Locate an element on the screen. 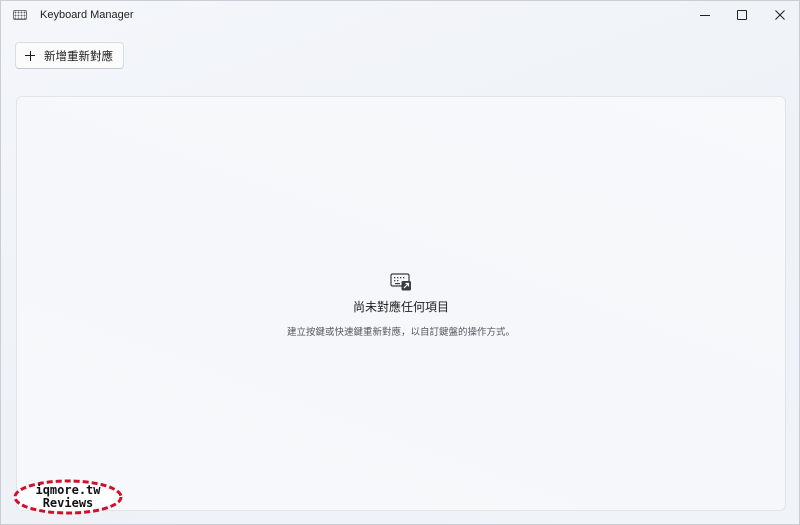  keyboard-remap-icon is located at coordinates (400, 282).